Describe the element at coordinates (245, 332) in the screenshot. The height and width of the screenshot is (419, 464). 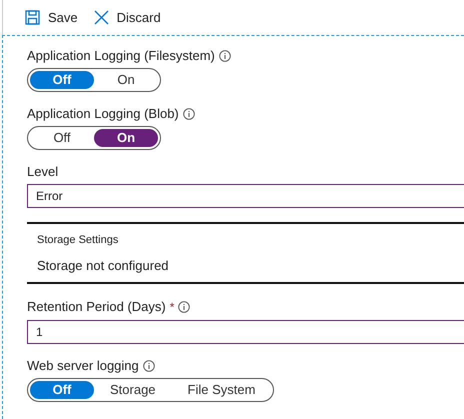
I see `input-field: 1` at that location.